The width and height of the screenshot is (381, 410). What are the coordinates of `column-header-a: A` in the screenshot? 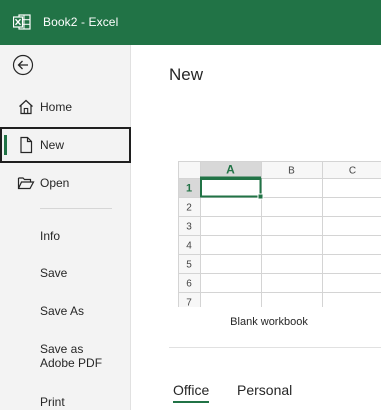 It's located at (230, 170).